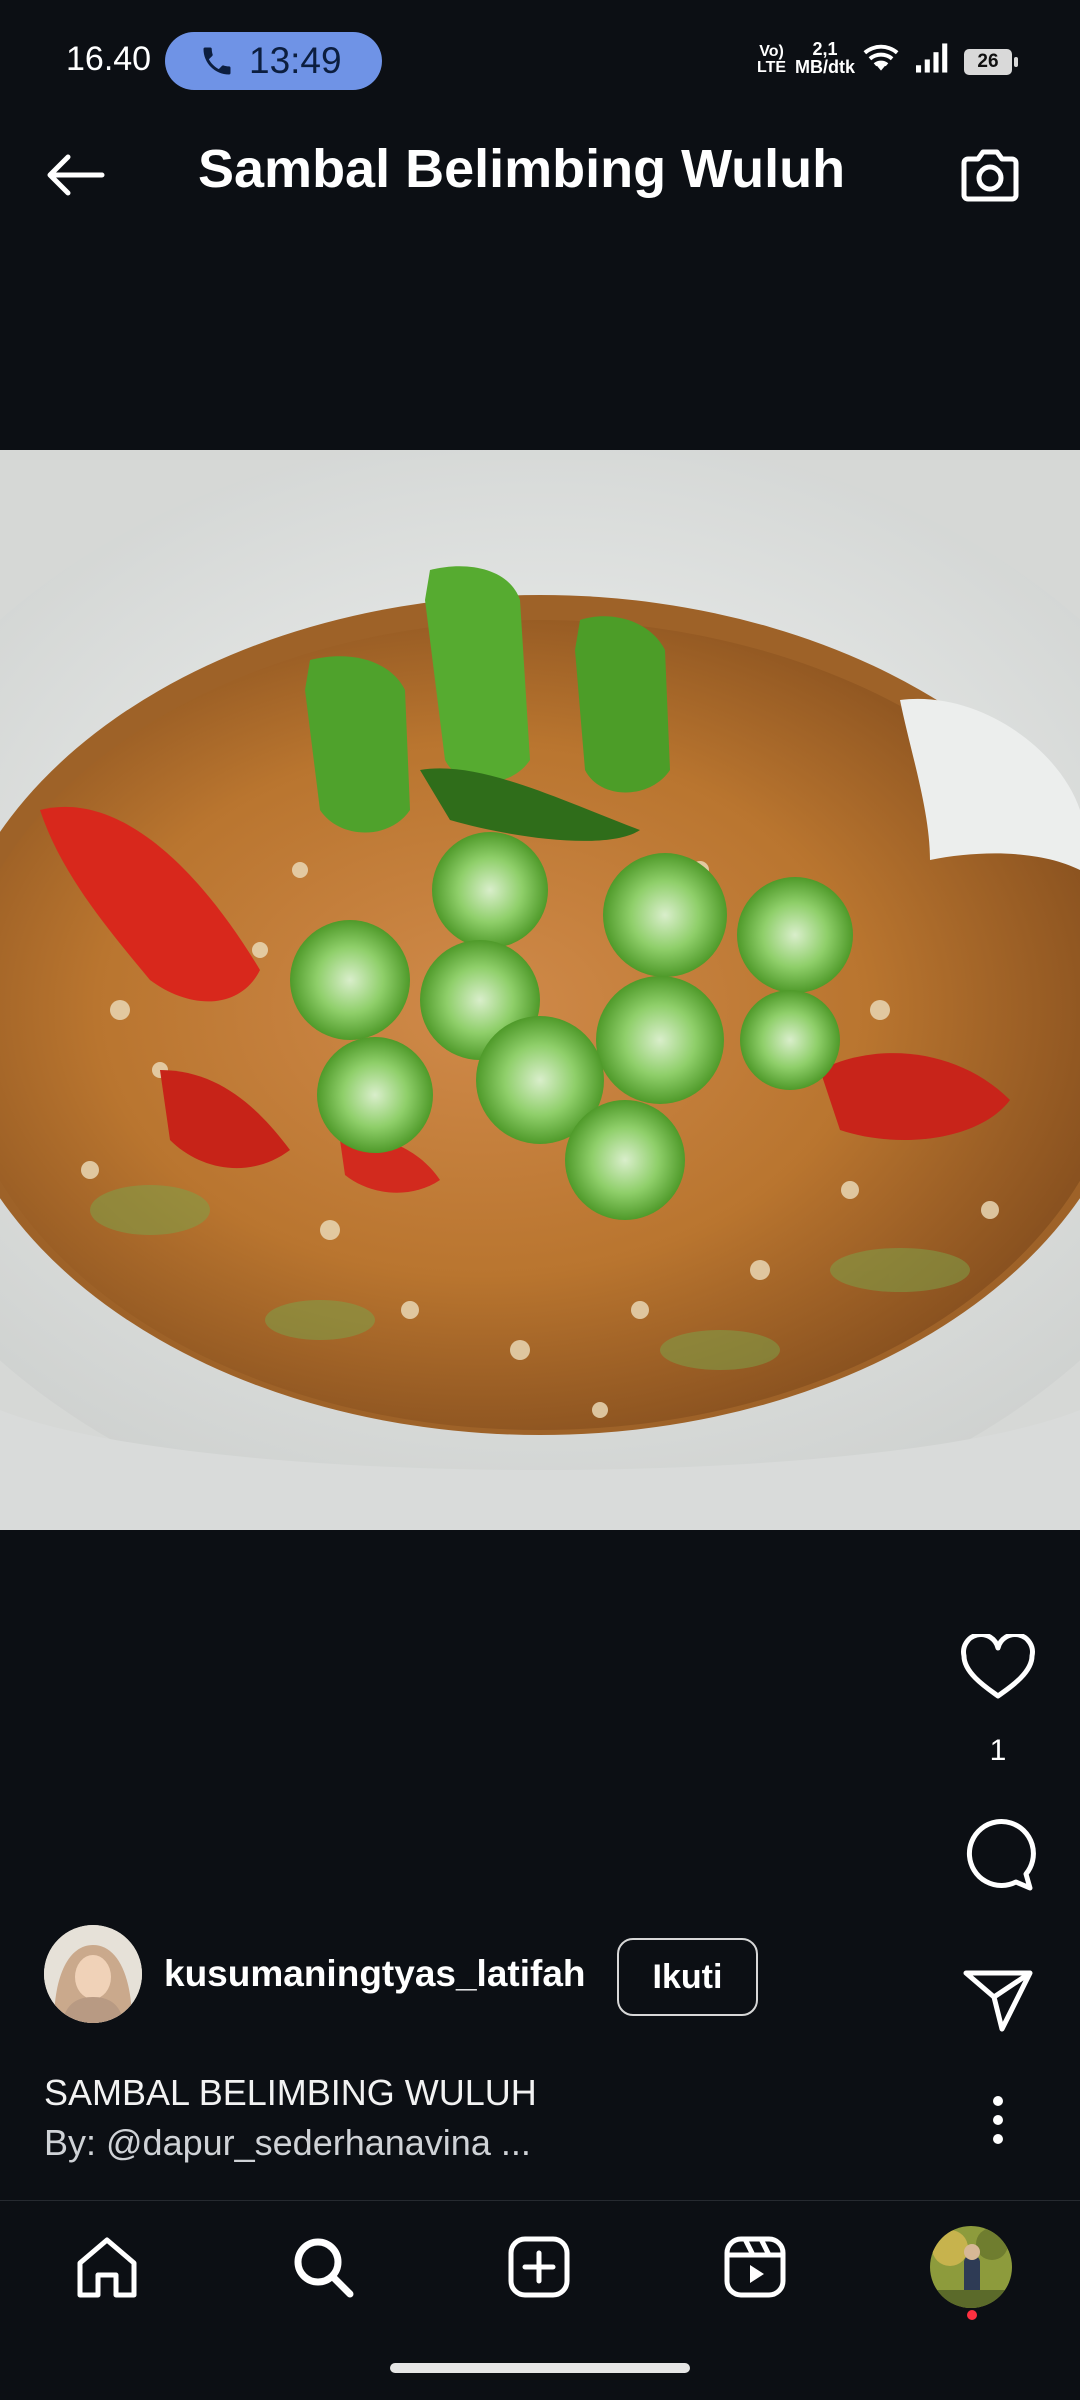 The image size is (1080, 2400). Describe the element at coordinates (881, 57) in the screenshot. I see `wifi-icon` at that location.